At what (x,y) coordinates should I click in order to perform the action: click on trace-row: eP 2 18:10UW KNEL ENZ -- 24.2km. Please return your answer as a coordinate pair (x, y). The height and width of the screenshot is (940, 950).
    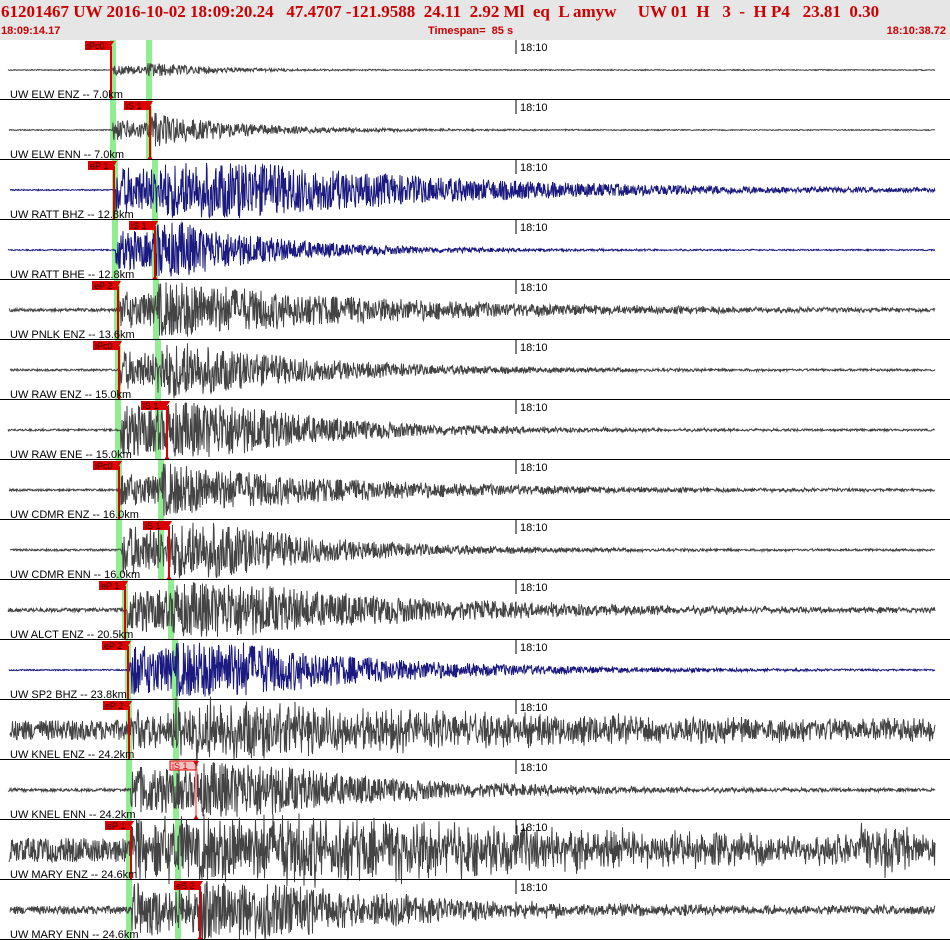
    Looking at the image, I should click on (475, 731).